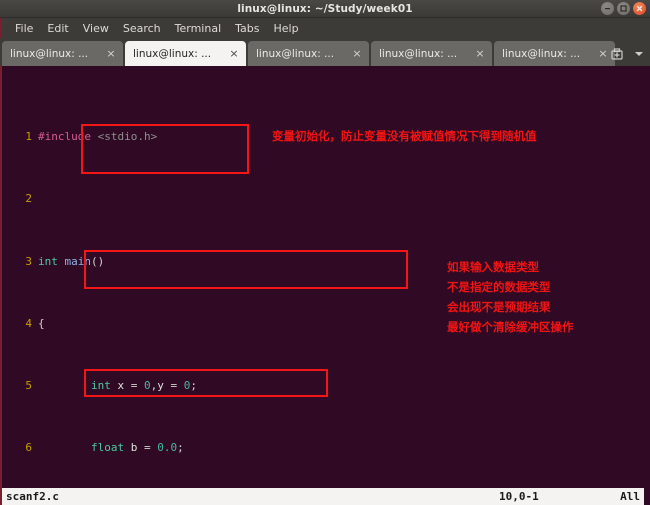  I want to click on window-controls, so click(623, 8).